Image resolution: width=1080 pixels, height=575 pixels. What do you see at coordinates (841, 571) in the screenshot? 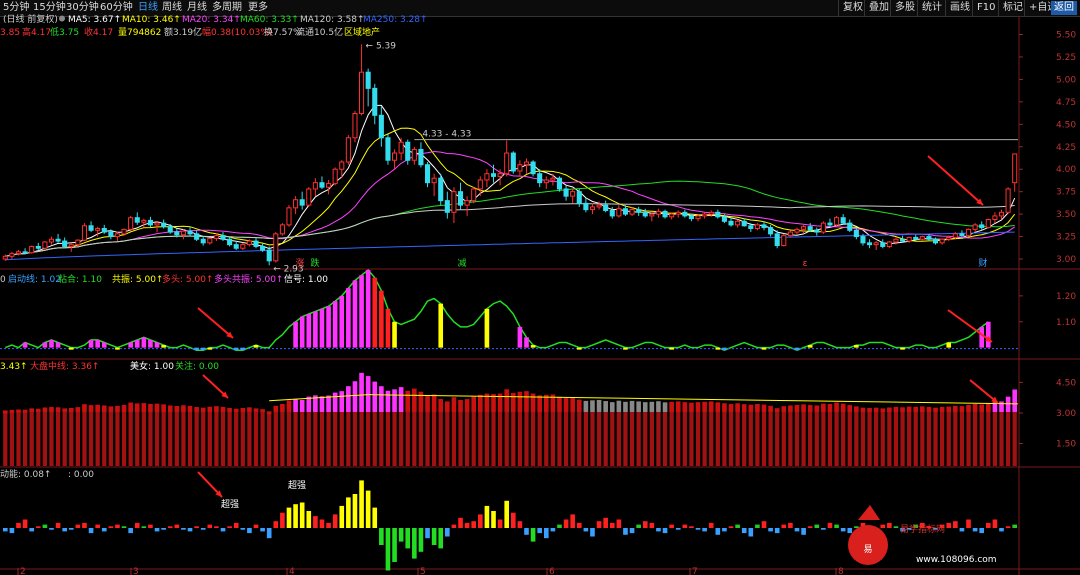
I see `date-tick-label: 8` at bounding box center [841, 571].